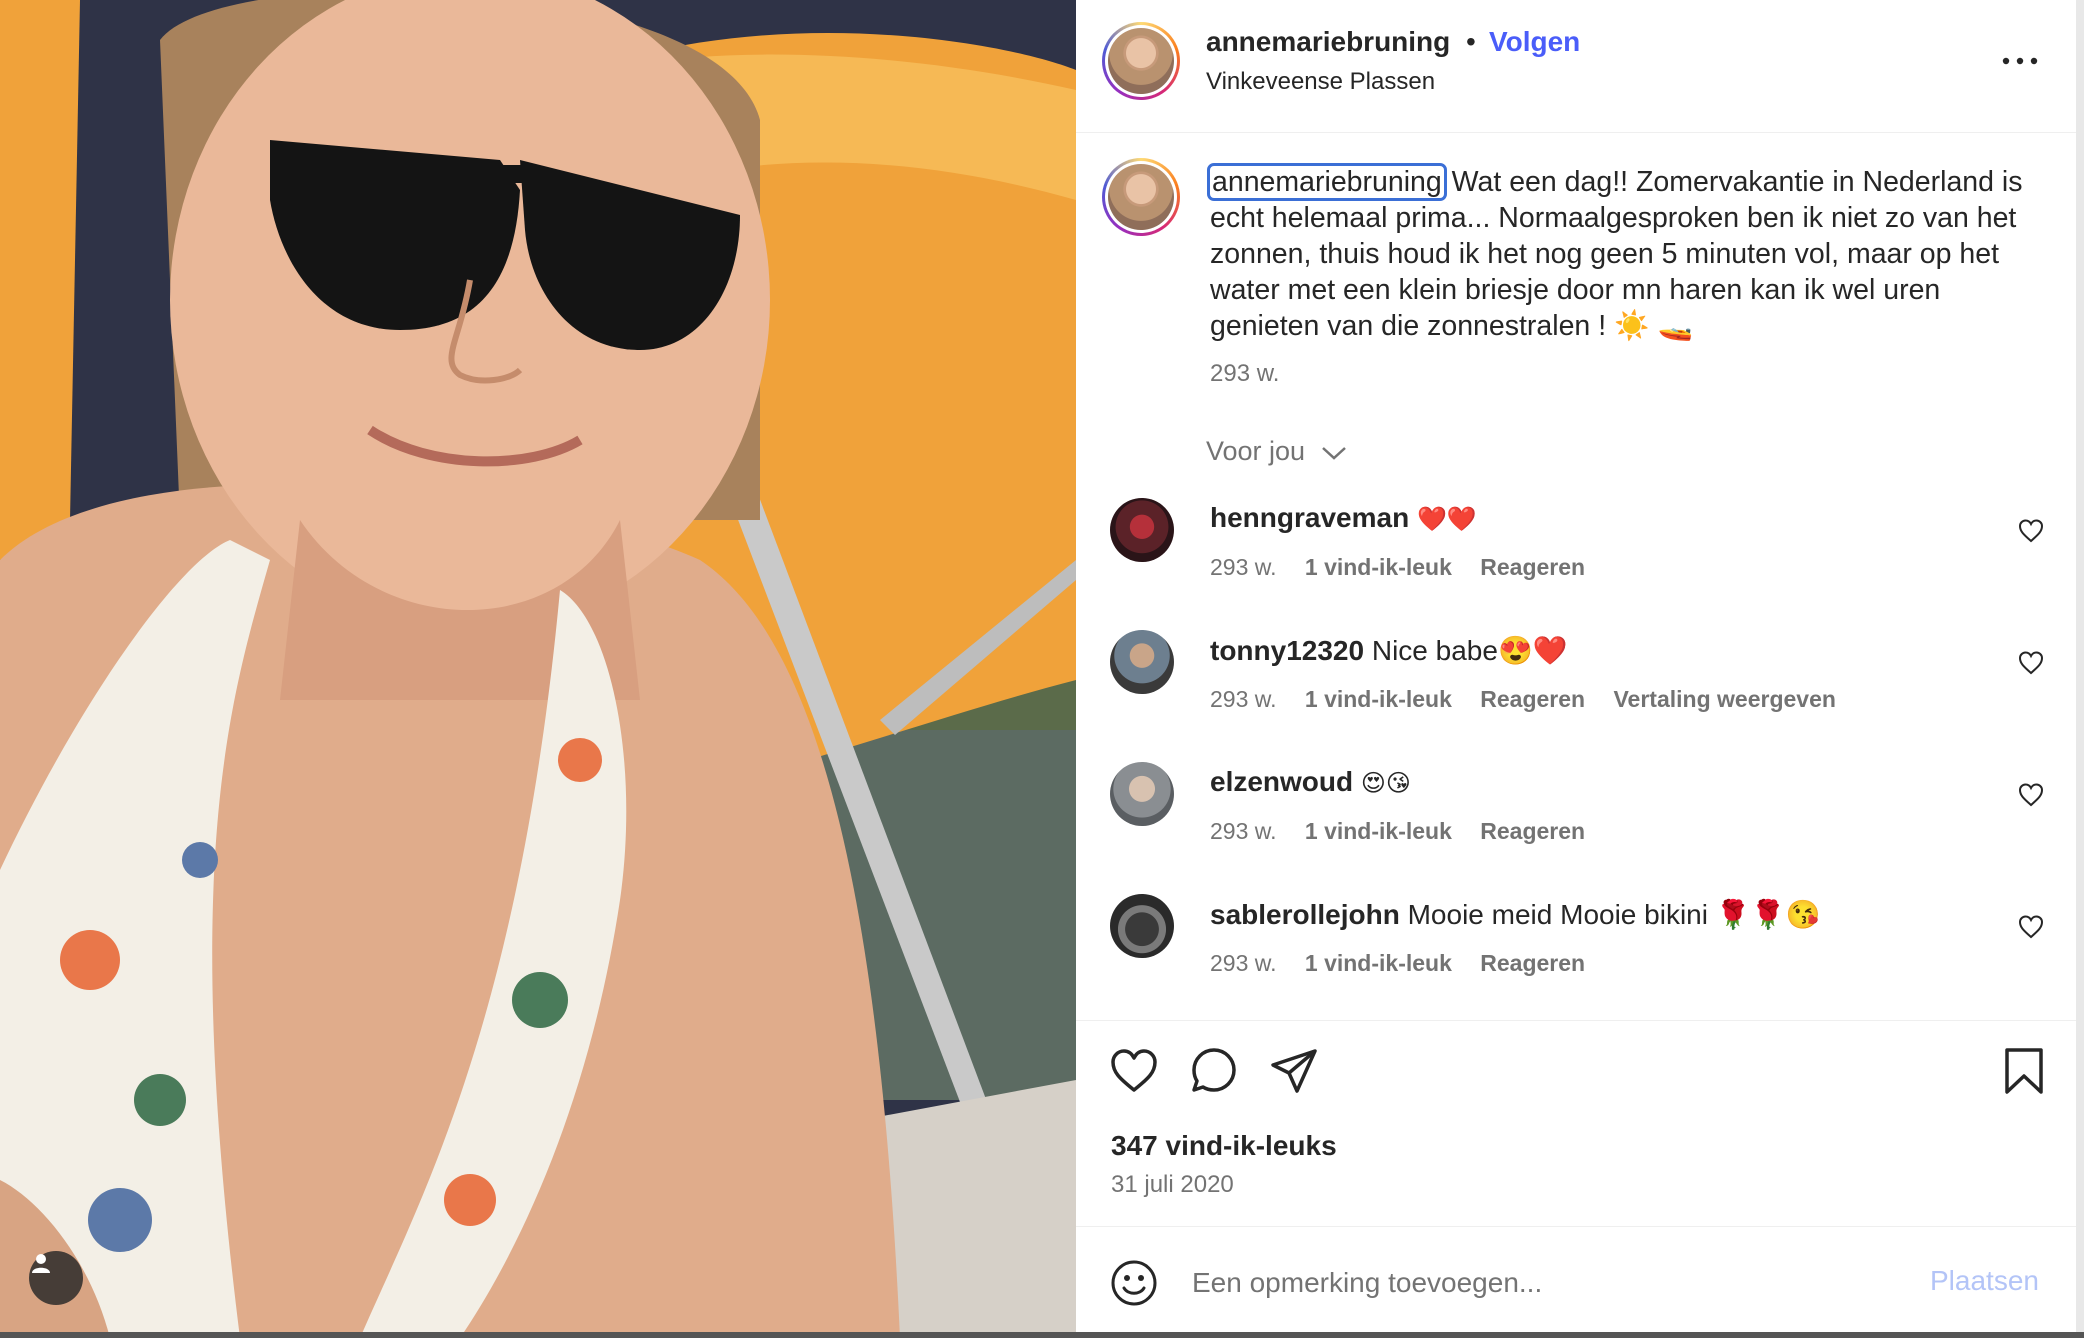  I want to click on comment-username: sablerollejohn, so click(1305, 914).